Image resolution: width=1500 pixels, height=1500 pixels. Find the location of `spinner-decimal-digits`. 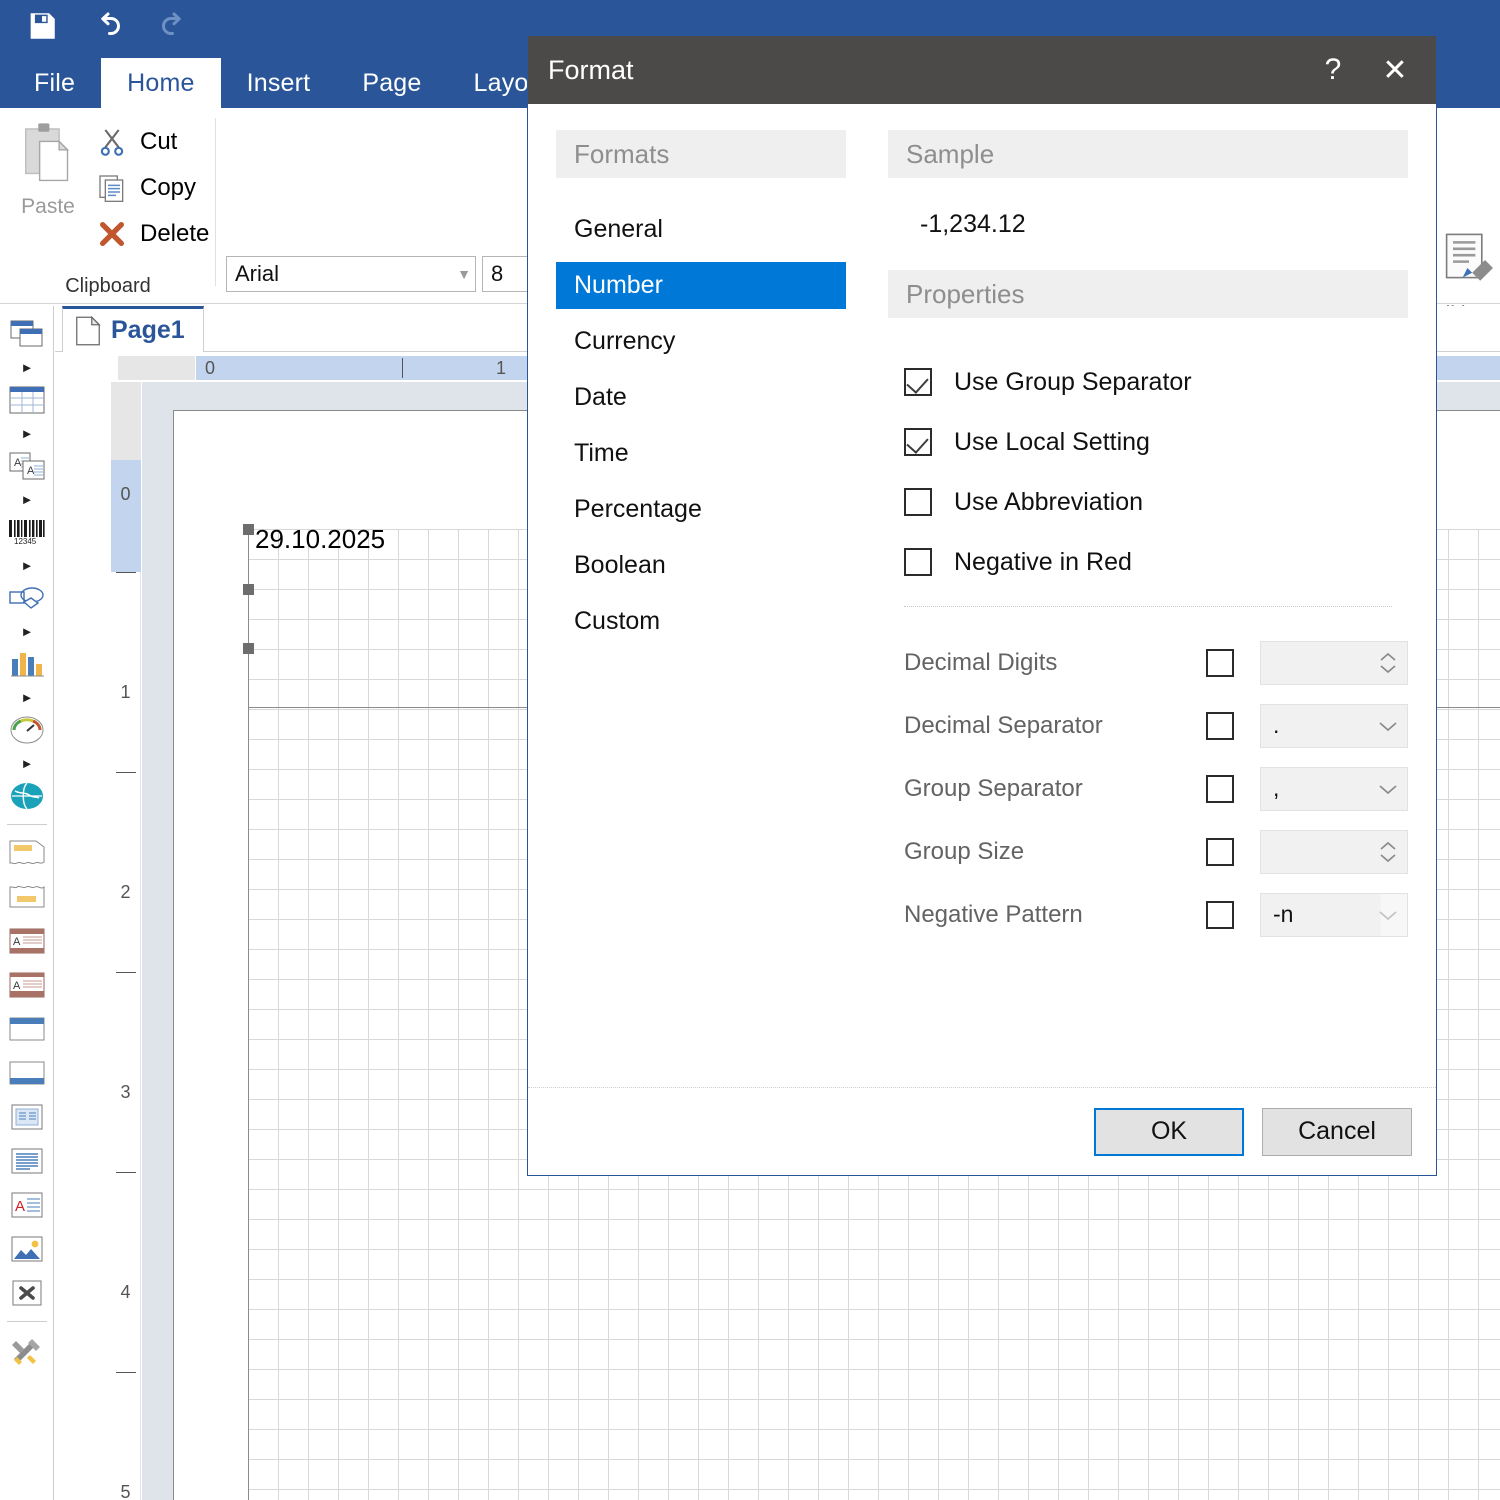

spinner-decimal-digits is located at coordinates (1388, 663).